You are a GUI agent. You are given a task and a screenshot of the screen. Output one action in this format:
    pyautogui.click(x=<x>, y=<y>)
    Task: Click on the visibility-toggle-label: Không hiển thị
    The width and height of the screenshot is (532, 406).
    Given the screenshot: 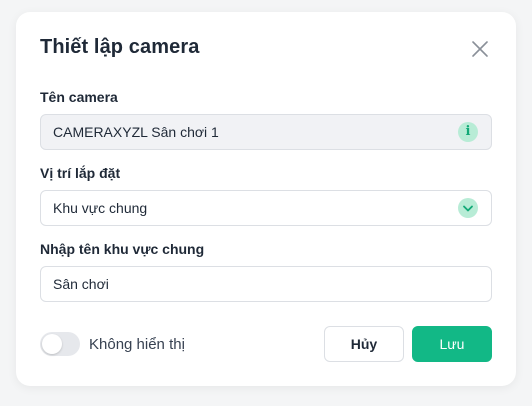 What is the action you would take?
    pyautogui.click(x=137, y=344)
    